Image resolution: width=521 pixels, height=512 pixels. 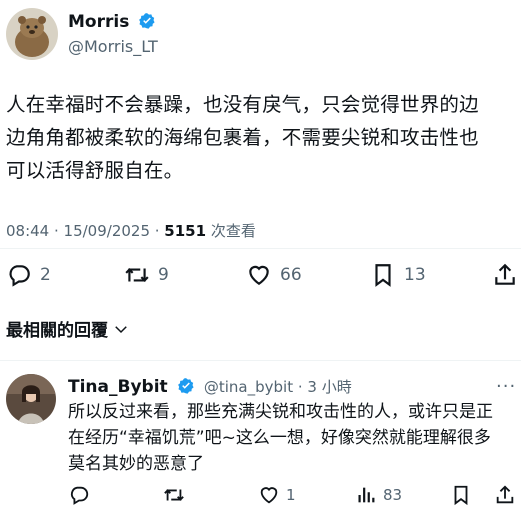 I want to click on reply-text-line: 莫名其妙的恶意了, so click(x=136, y=464).